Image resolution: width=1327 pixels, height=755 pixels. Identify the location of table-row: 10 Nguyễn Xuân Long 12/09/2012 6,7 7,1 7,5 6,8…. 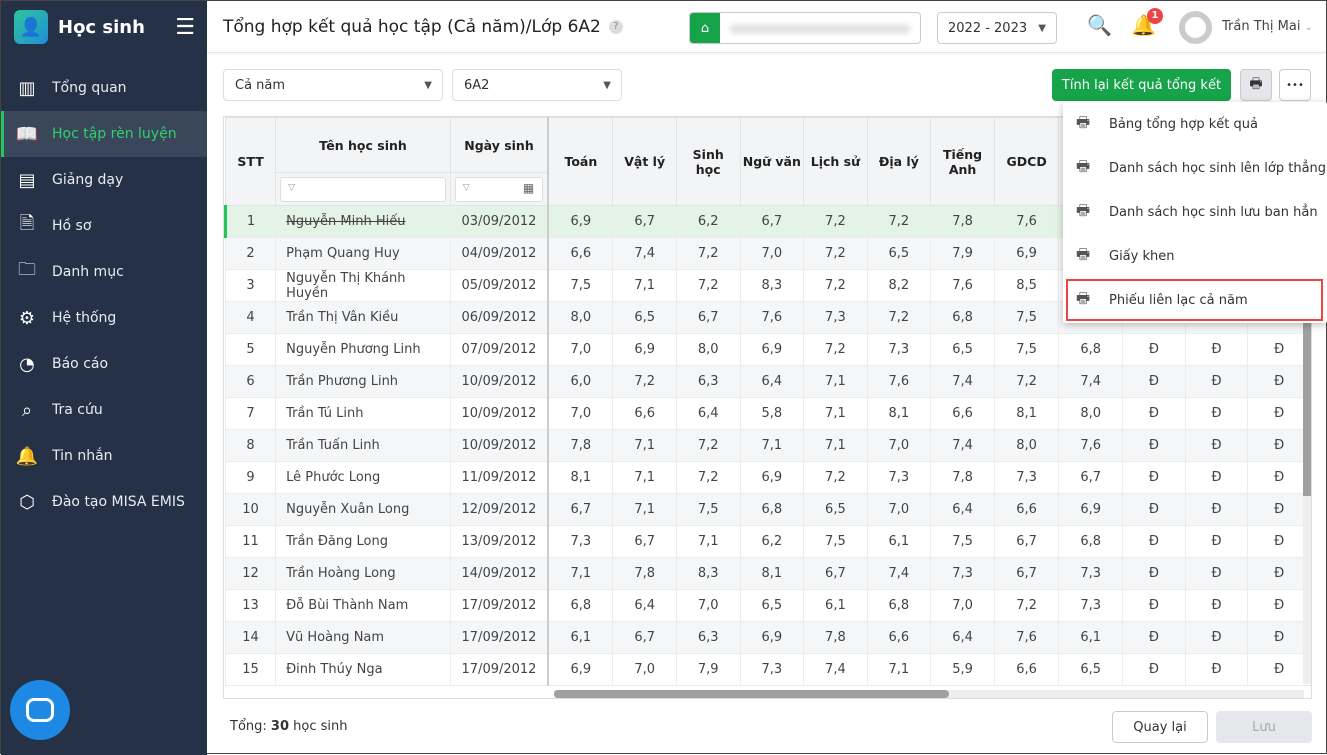
(767, 509).